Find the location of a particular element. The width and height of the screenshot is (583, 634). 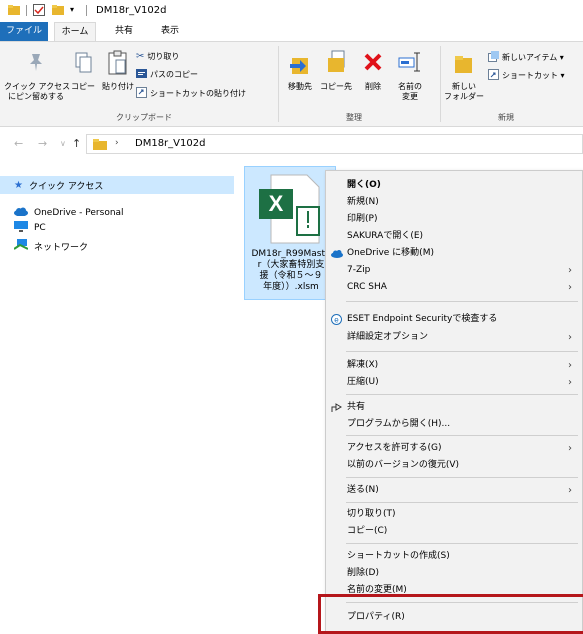

menu-item-crc-sha: CRC SHA › is located at coordinates (454, 287).